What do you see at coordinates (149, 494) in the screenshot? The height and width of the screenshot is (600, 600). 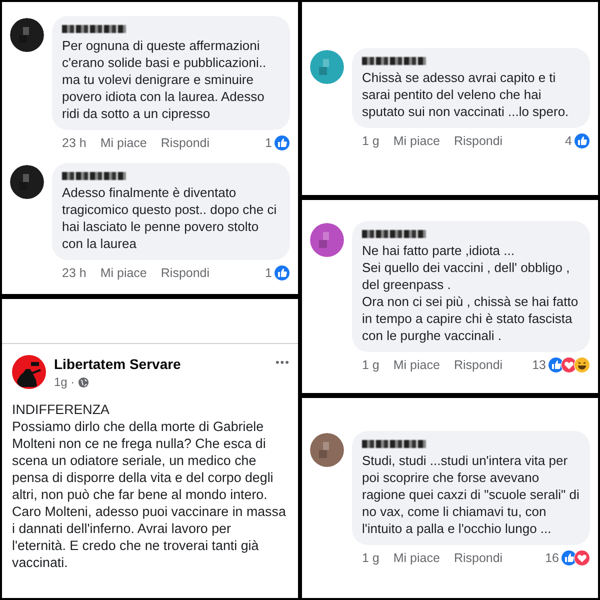 I see `post-text: Possiamo dirlo che della morte di Gabriele Molteni non ce ne frega nulla? Che esca di scena un odiatore seriale, un medico che pensa di disporre della vita e del corpo degli altri, non può che far bene al mondo intero. Caro Molteni, adesso puoi vaccinare in massa i dannati dell'inferno. Avrai lavoro per l'eternità. E credo che ne troverai tanti già vaccinati.` at bounding box center [149, 494].